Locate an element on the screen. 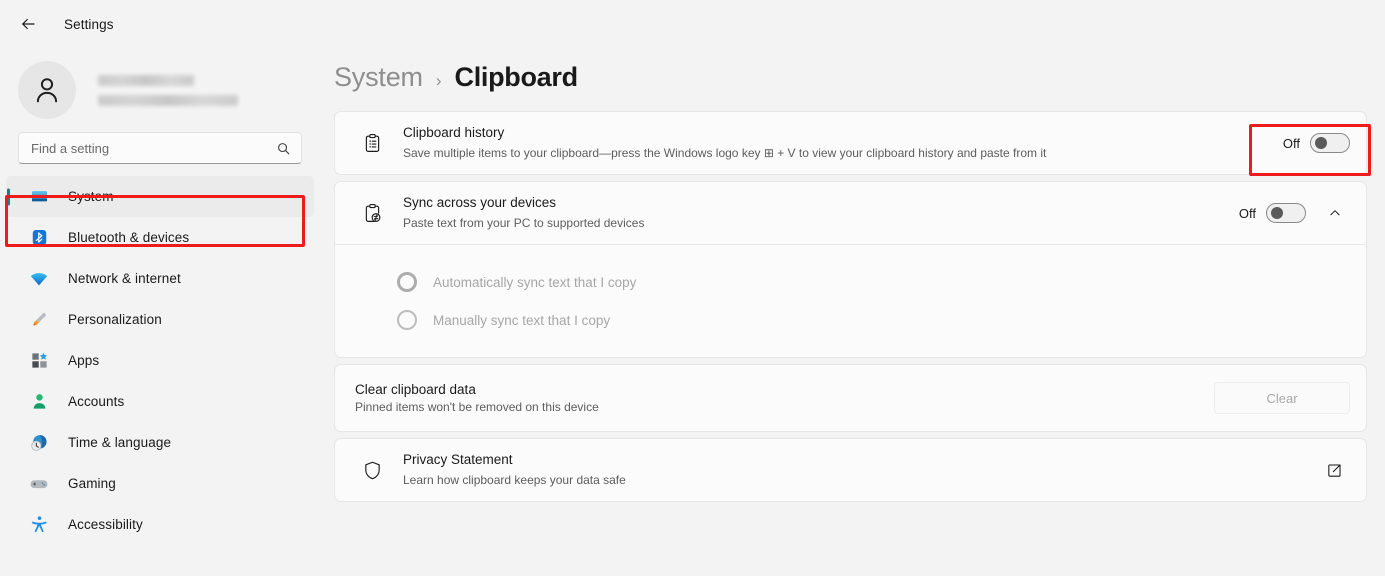 This screenshot has height=576, width=1385. shield-icon is located at coordinates (372, 470).